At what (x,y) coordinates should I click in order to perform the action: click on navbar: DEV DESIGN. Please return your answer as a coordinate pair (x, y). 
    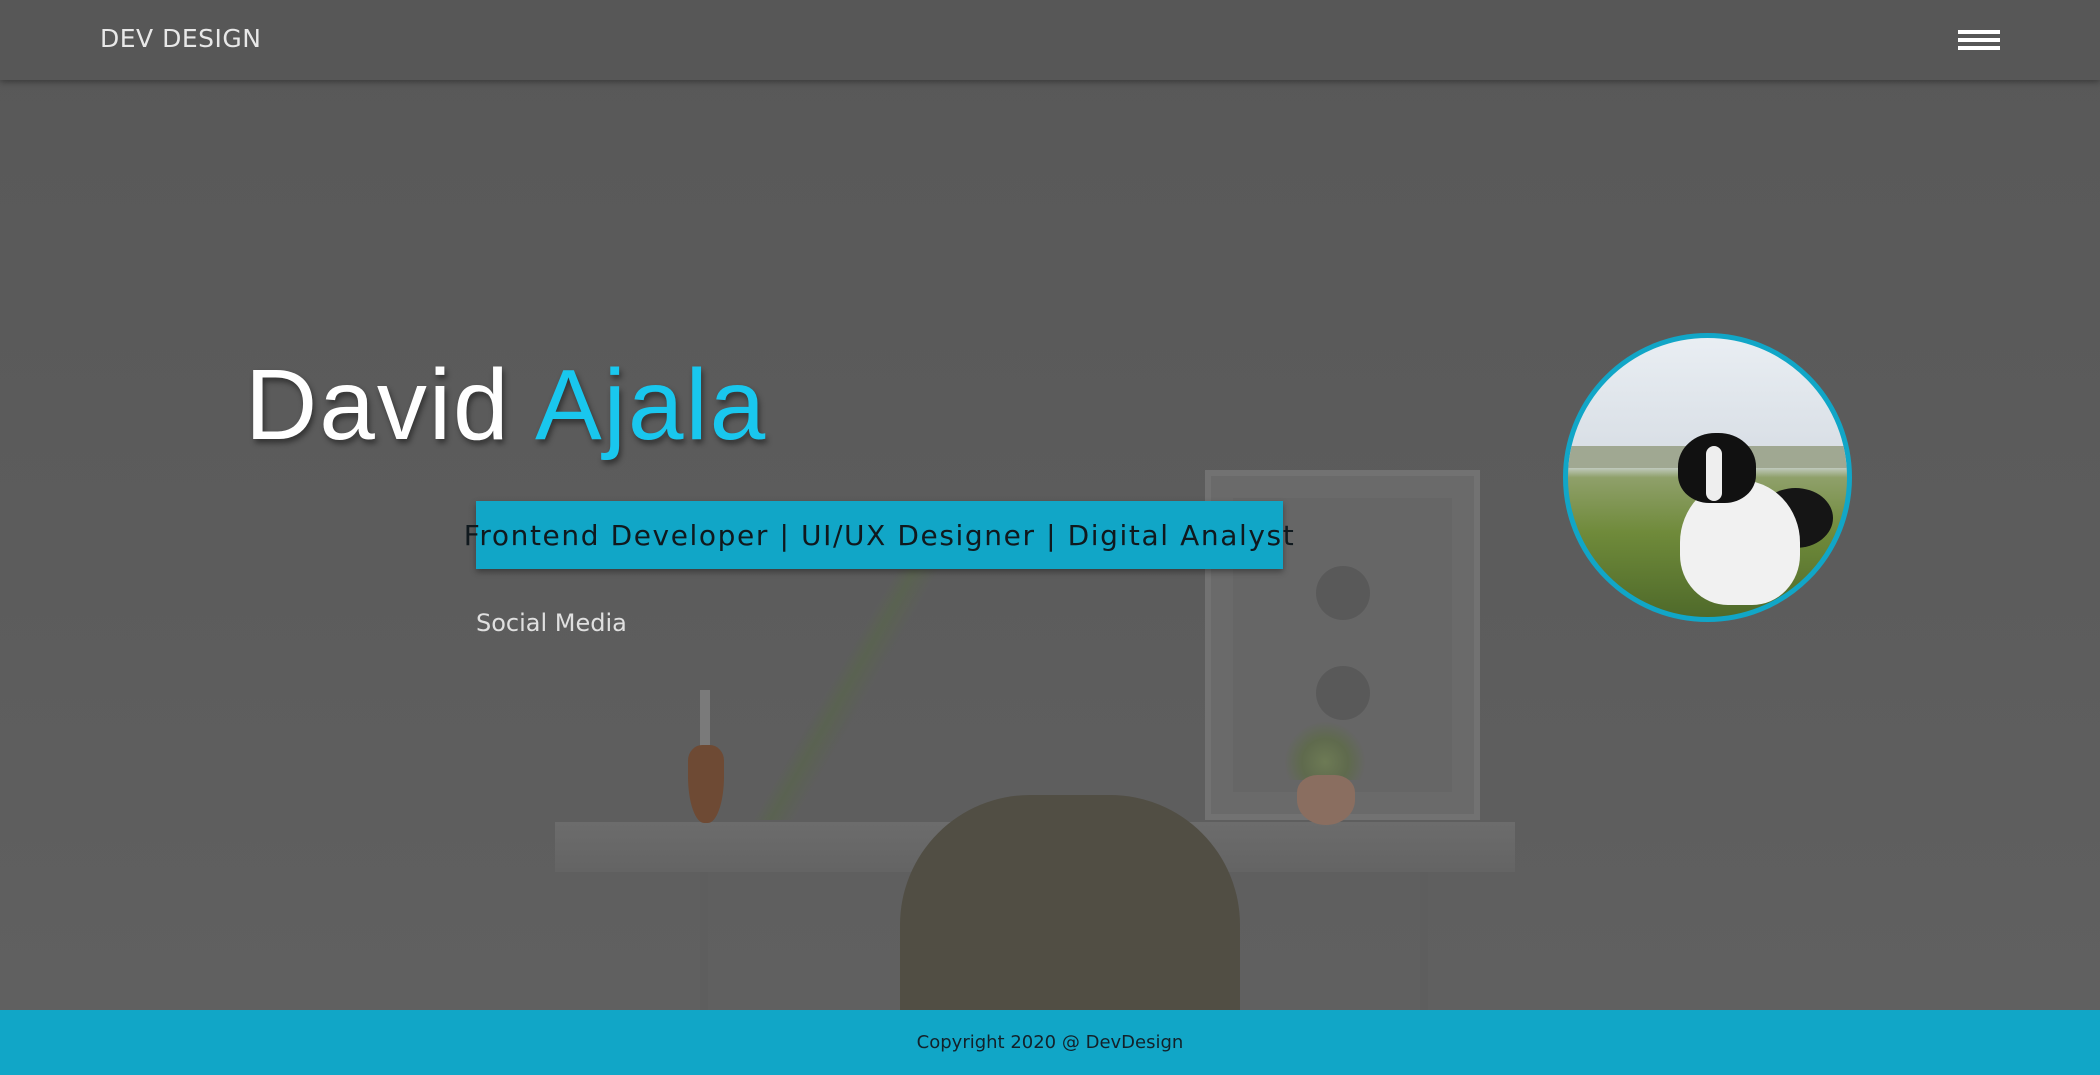
    Looking at the image, I should click on (1050, 40).